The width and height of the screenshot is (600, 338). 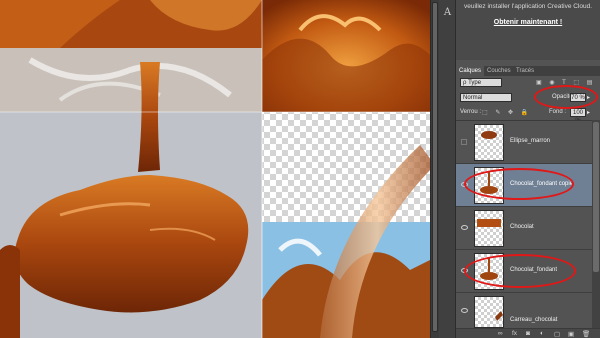 I want to click on layer-scroll-thumb, so click(x=596, y=197).